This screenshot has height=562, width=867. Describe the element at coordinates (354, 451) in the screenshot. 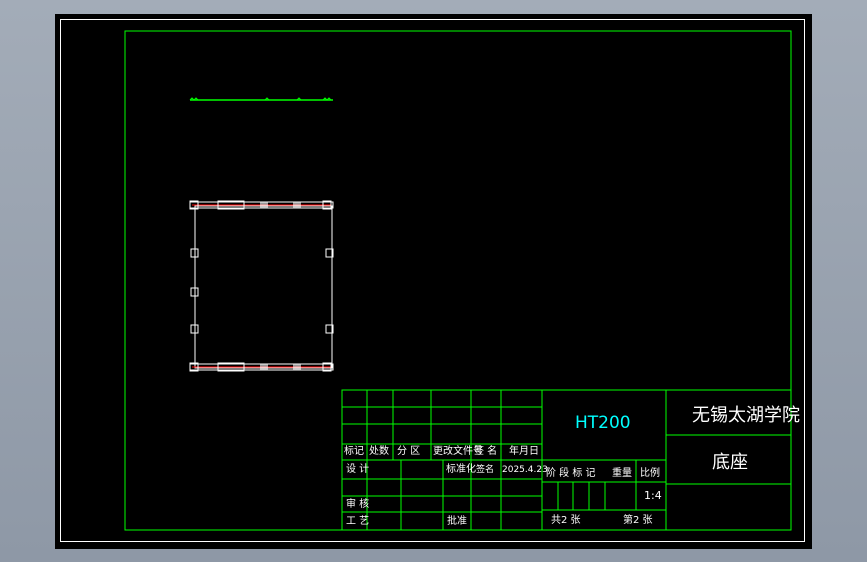

I see `label-mark: 标记` at that location.